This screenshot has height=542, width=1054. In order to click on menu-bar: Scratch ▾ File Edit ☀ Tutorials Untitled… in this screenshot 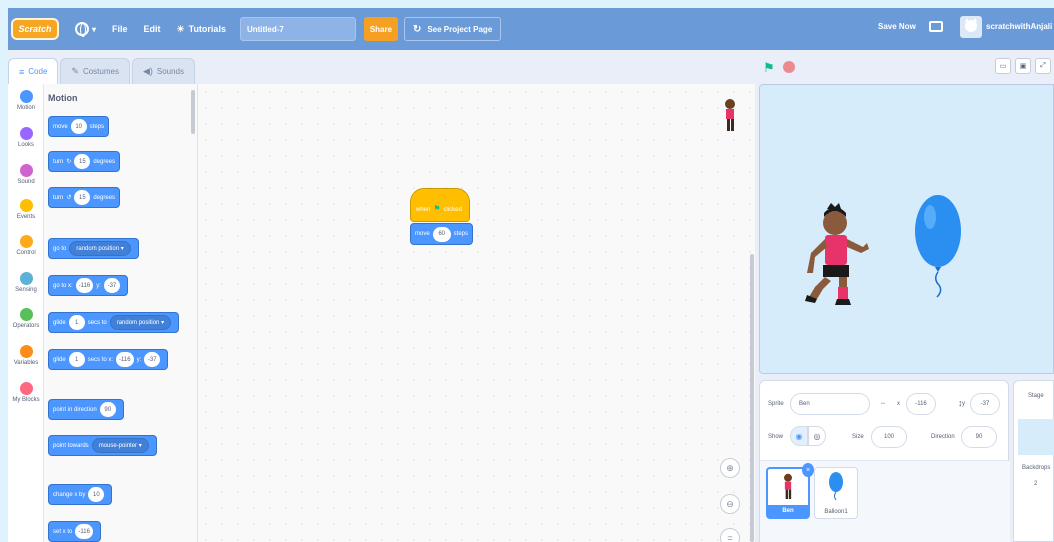, I will do `click(531, 29)`.